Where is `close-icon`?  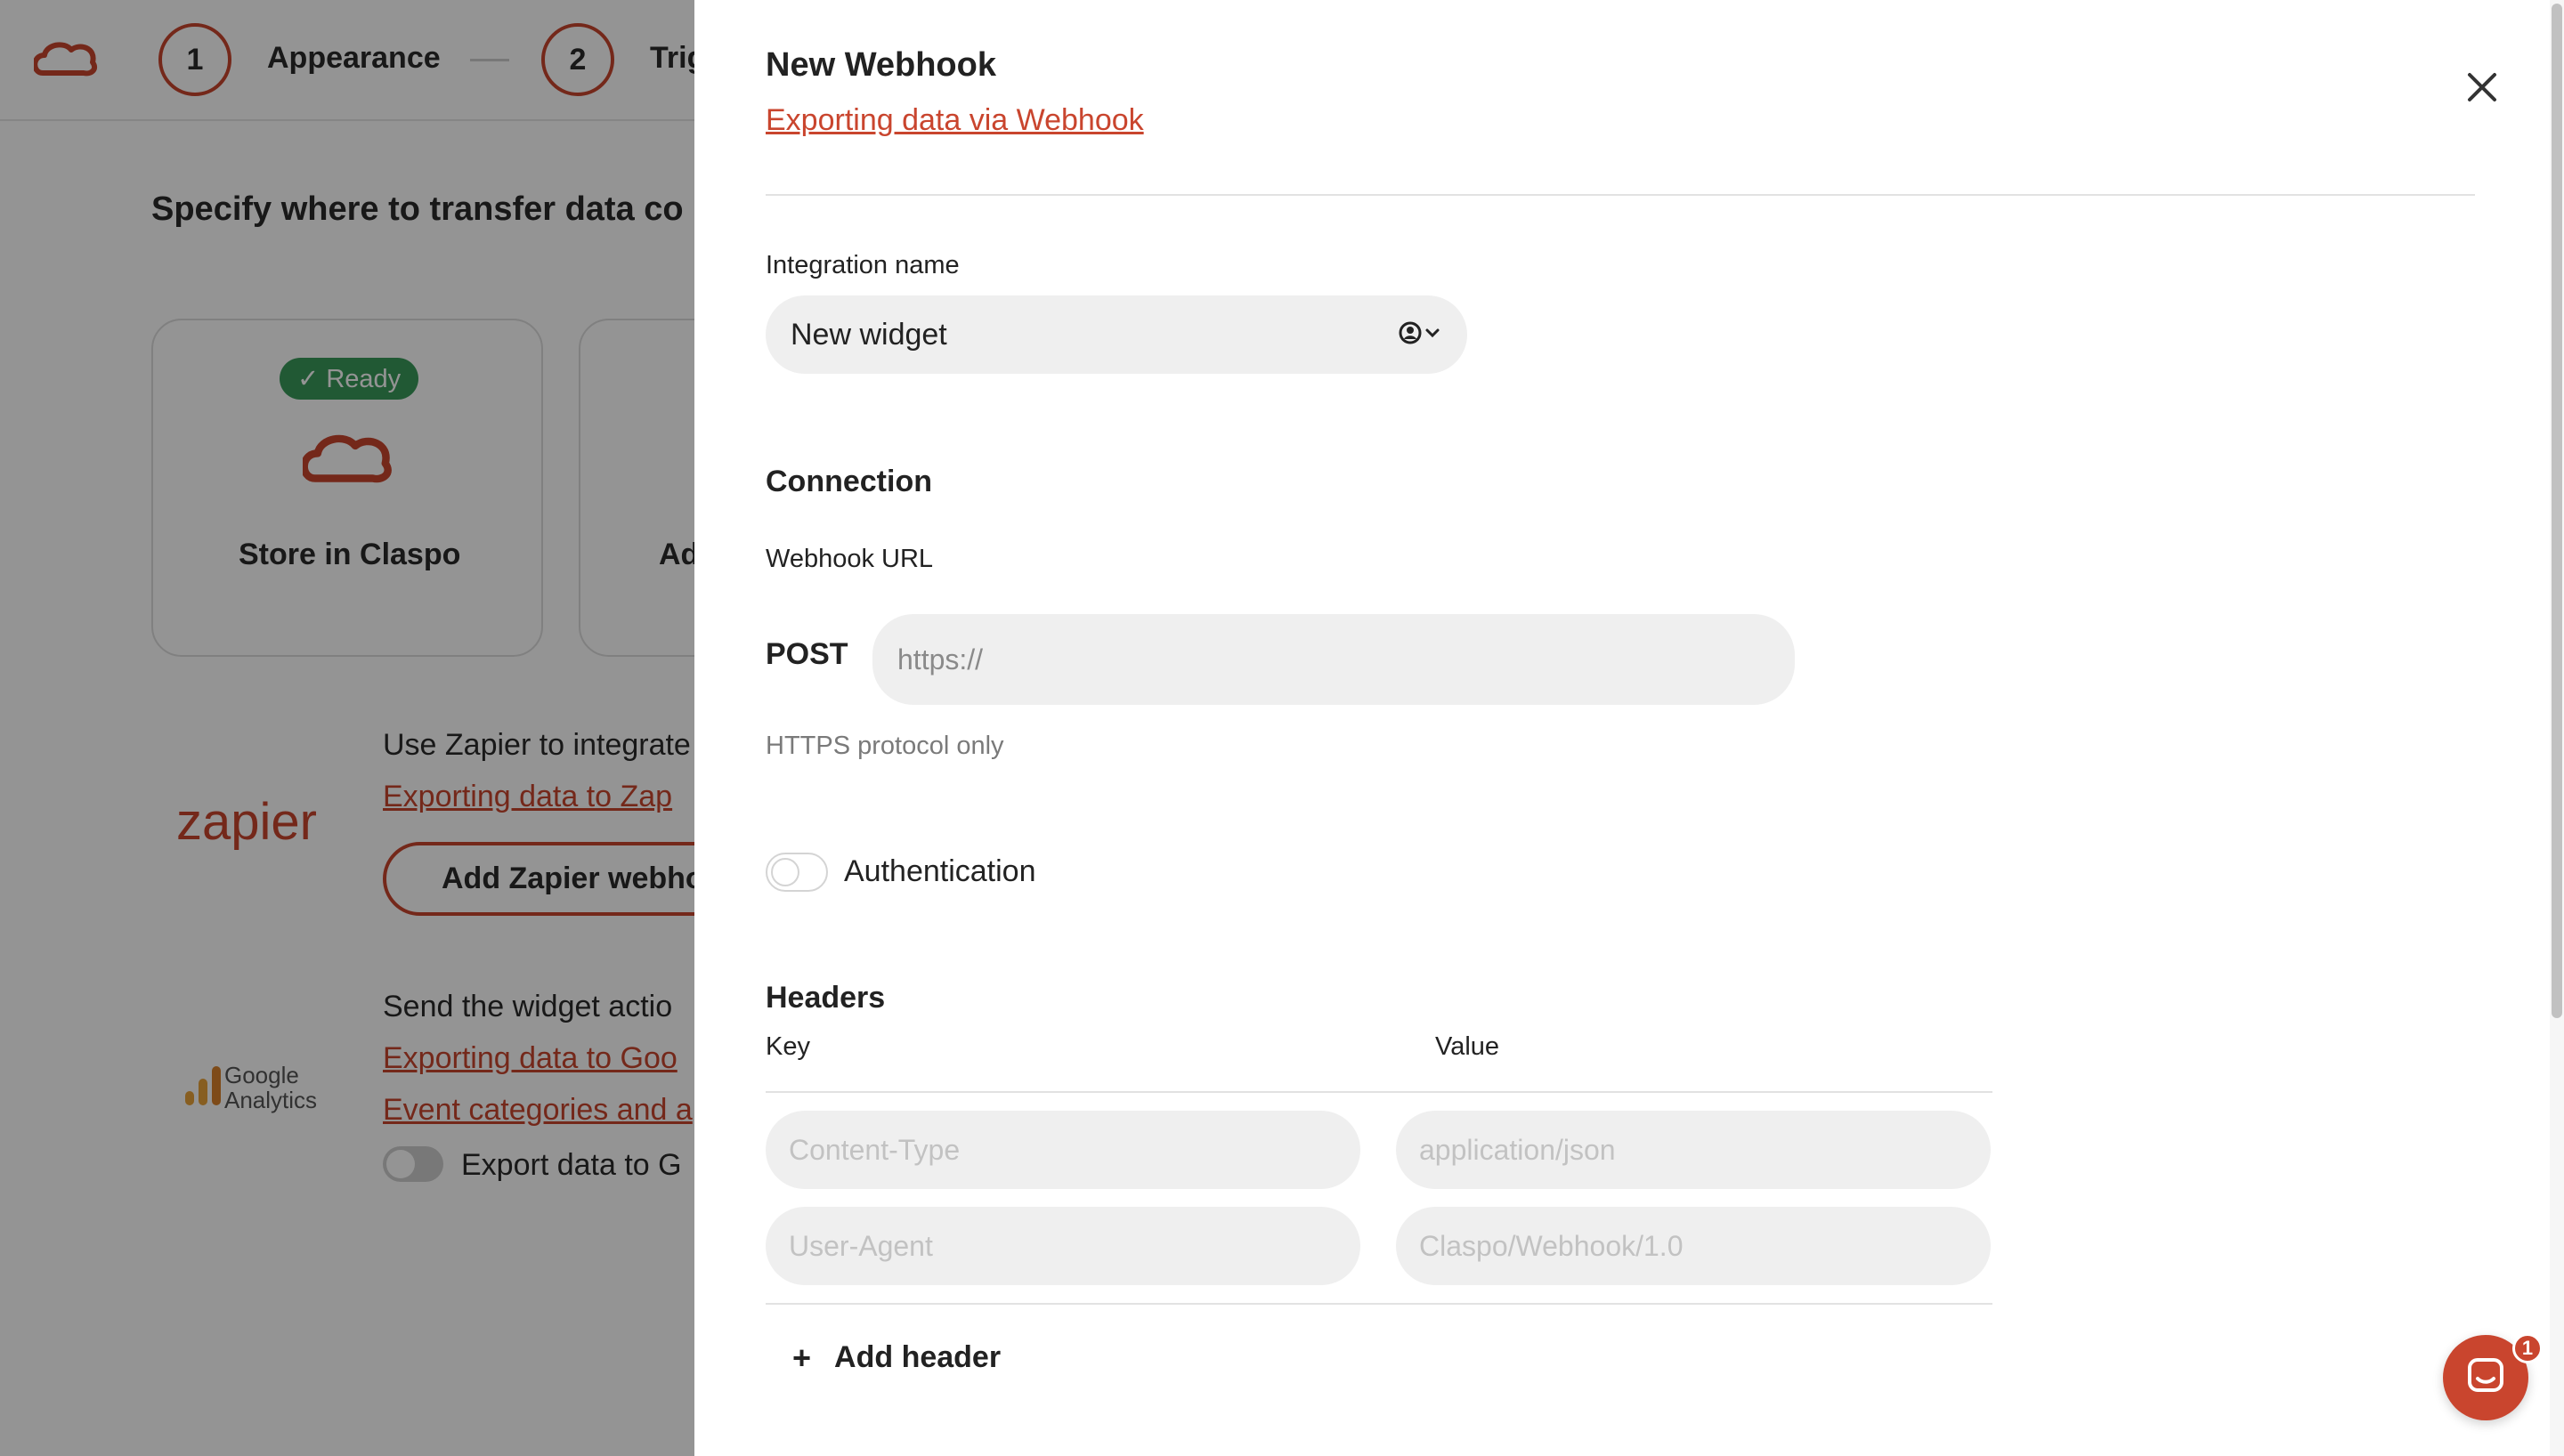
close-icon is located at coordinates (2482, 89).